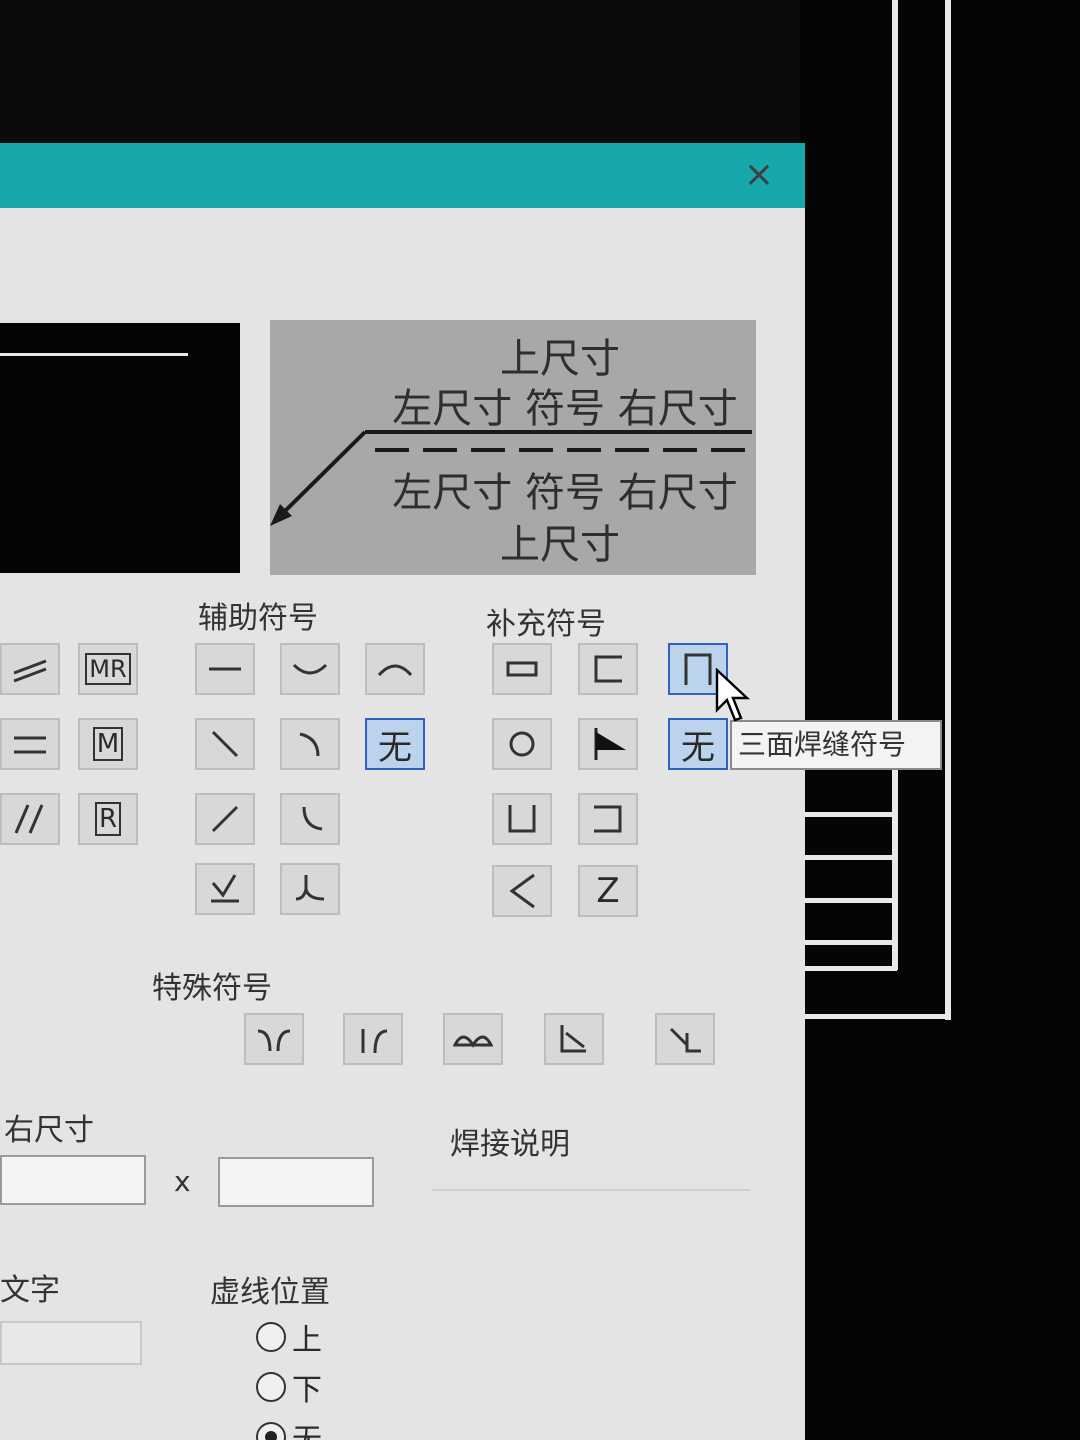  I want to click on special-symbol-2-button, so click(373, 1039).